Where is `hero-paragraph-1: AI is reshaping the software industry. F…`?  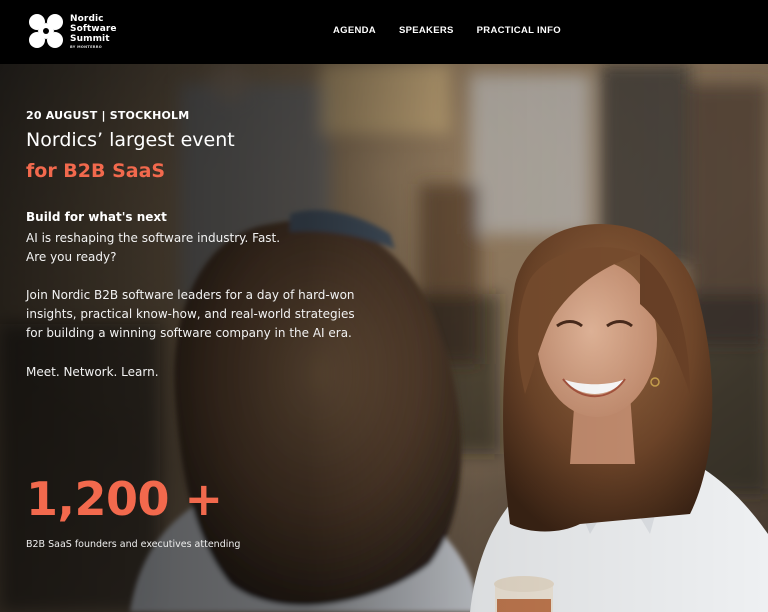 hero-paragraph-1: AI is reshaping the software industry. F… is located at coordinates (153, 248).